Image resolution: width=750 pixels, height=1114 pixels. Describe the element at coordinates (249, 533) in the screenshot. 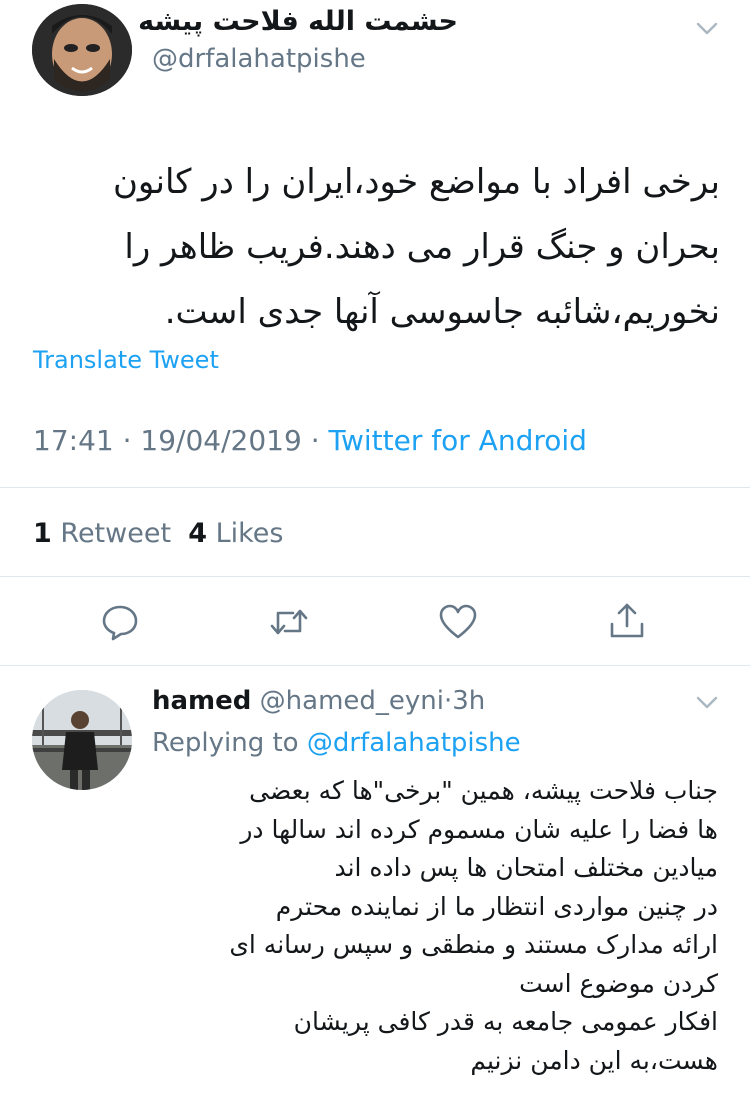

I see `like-label: Likes` at that location.